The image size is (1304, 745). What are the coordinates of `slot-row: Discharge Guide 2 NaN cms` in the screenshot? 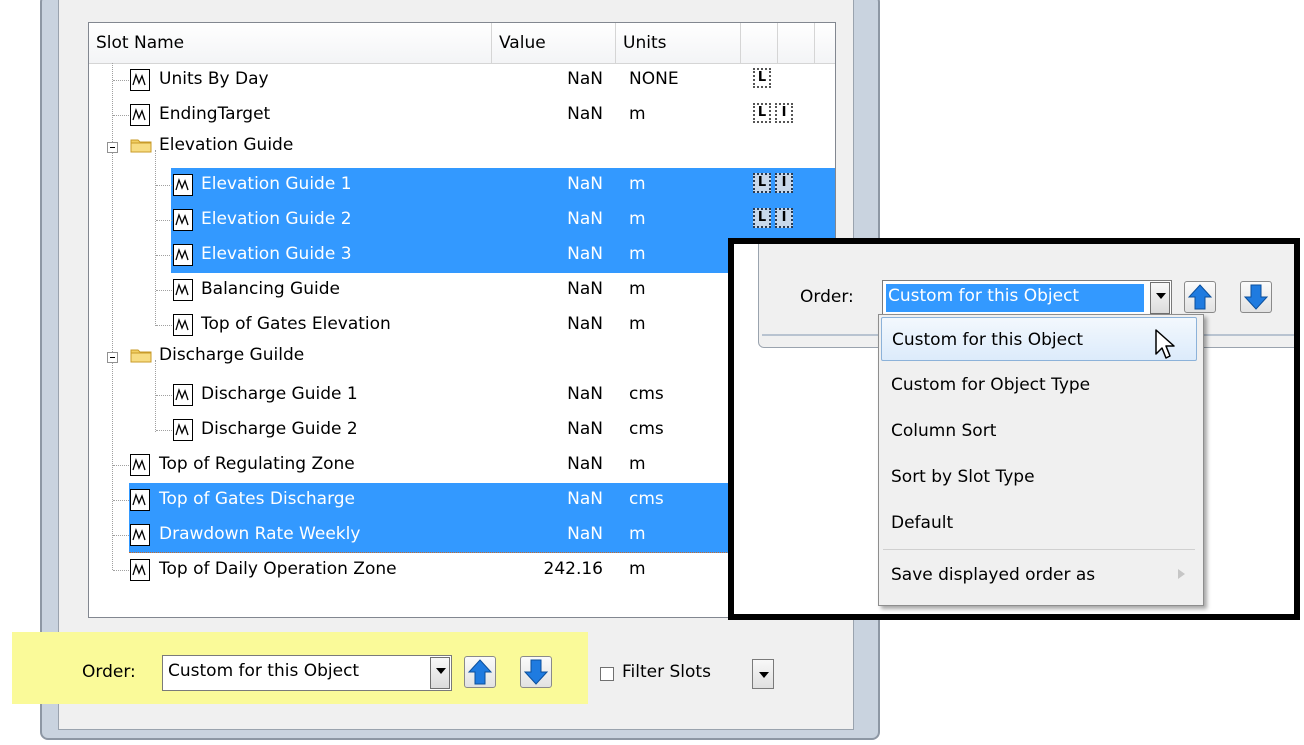 It's located at (462, 430).